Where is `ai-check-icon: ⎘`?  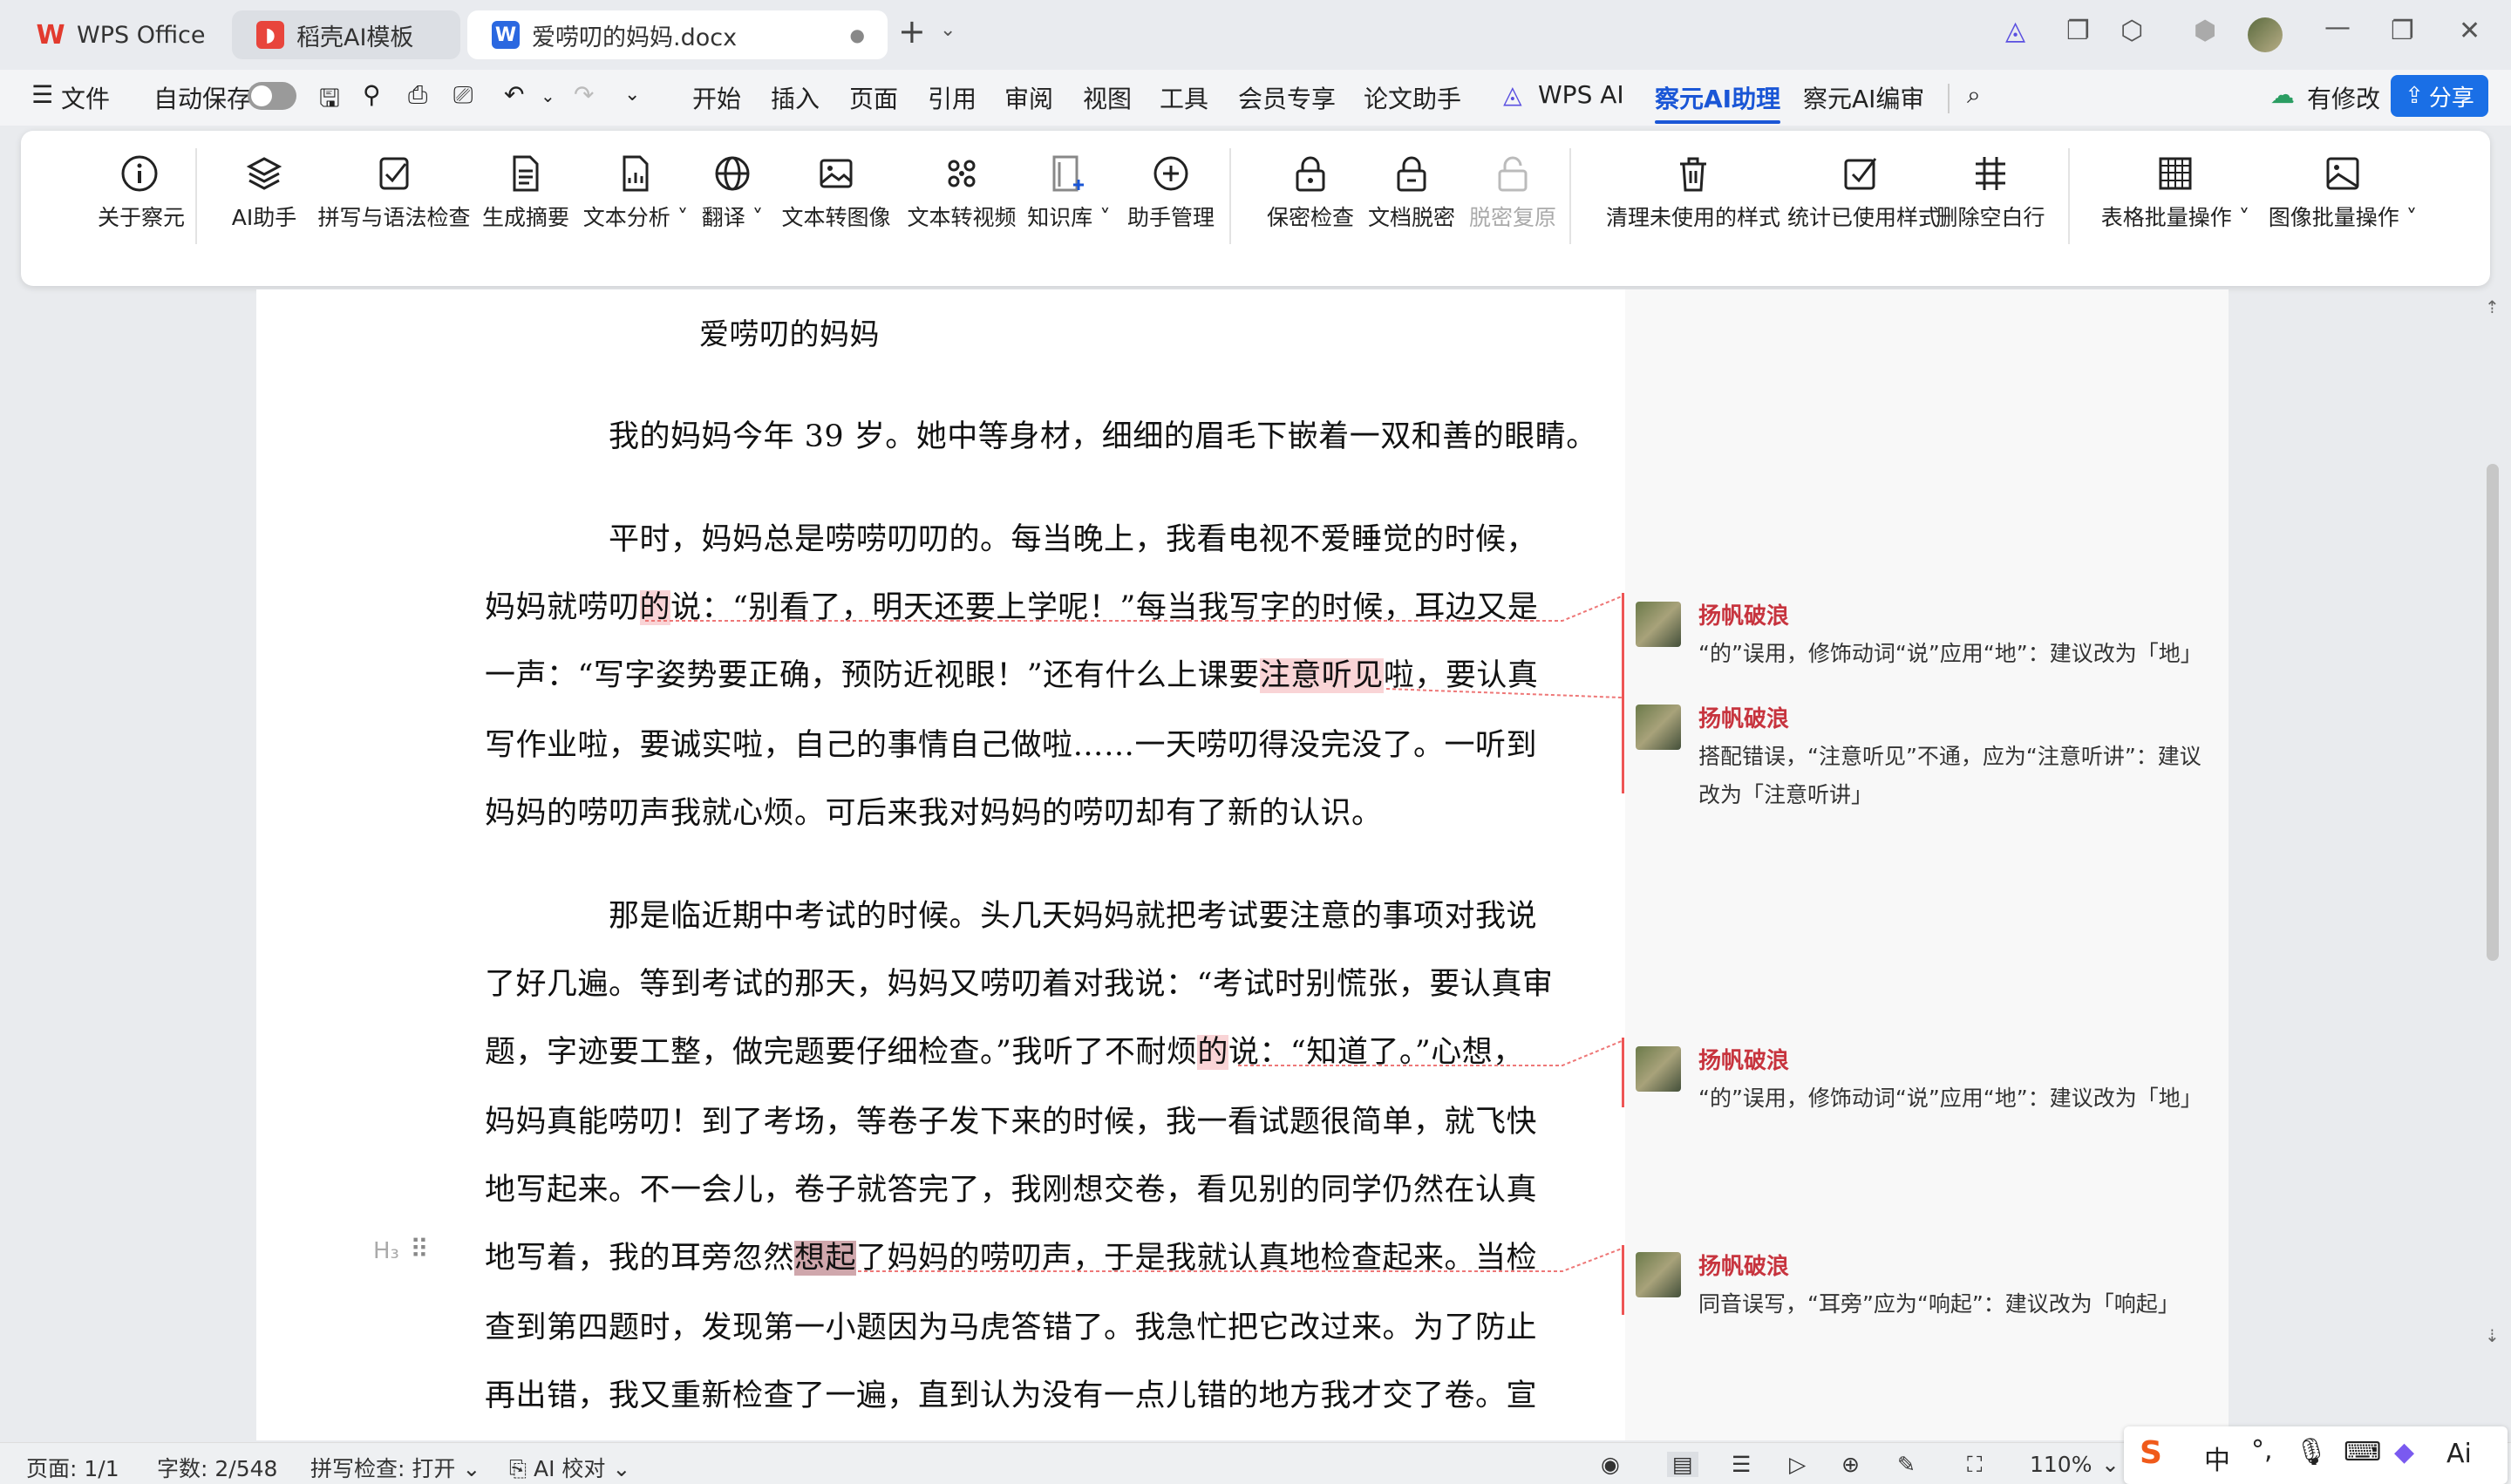 ai-check-icon: ⎘ is located at coordinates (518, 1468).